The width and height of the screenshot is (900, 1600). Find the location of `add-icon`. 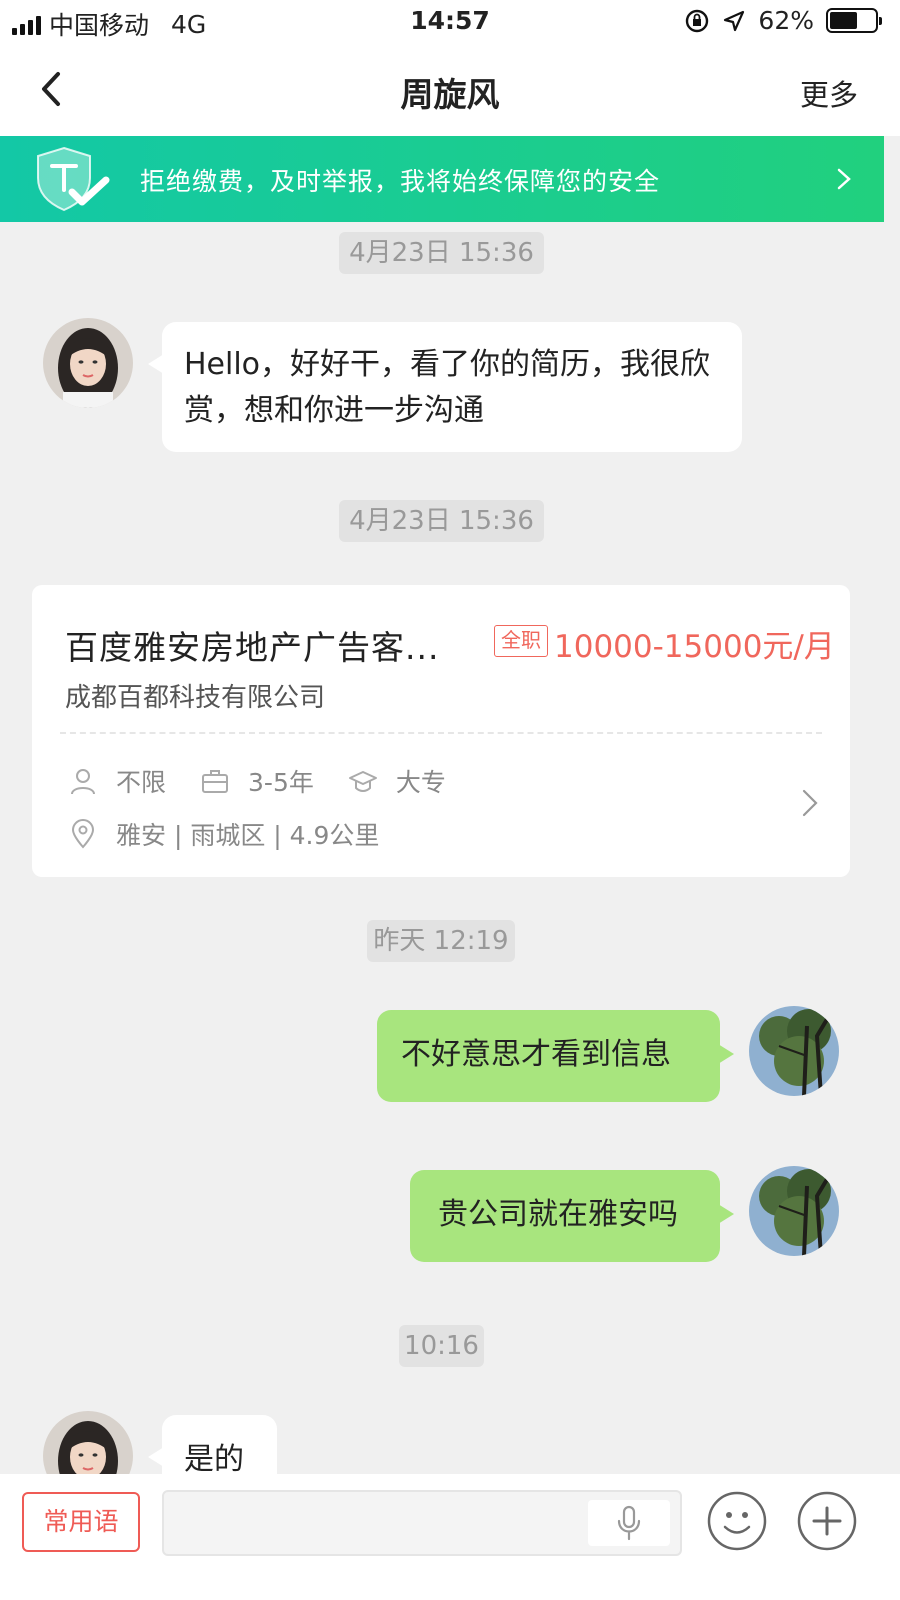

add-icon is located at coordinates (827, 1521).